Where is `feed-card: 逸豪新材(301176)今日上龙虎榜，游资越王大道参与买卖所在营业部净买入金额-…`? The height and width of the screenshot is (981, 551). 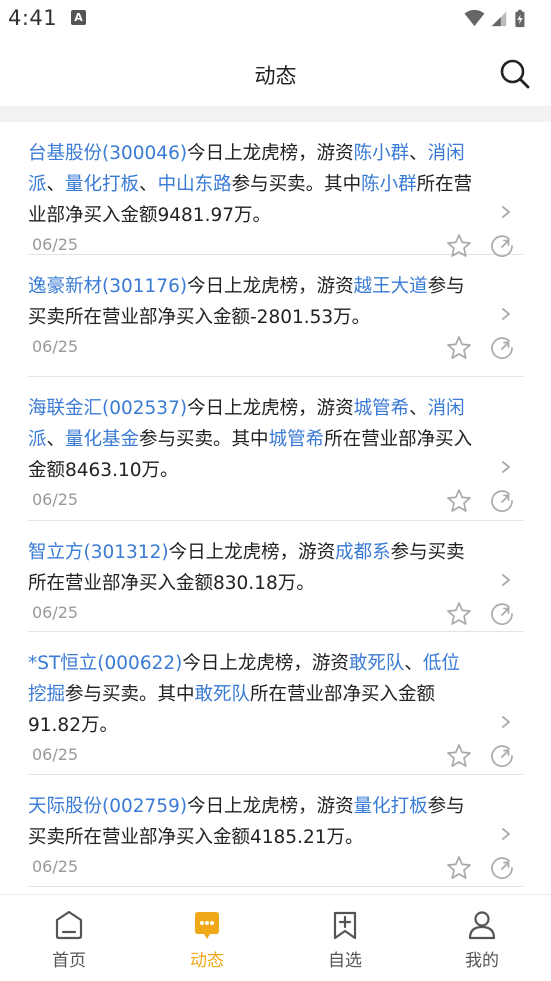 feed-card: 逸豪新材(301176)今日上龙虎榜，游资越王大道参与买卖所在营业部净买入金额-… is located at coordinates (275, 316).